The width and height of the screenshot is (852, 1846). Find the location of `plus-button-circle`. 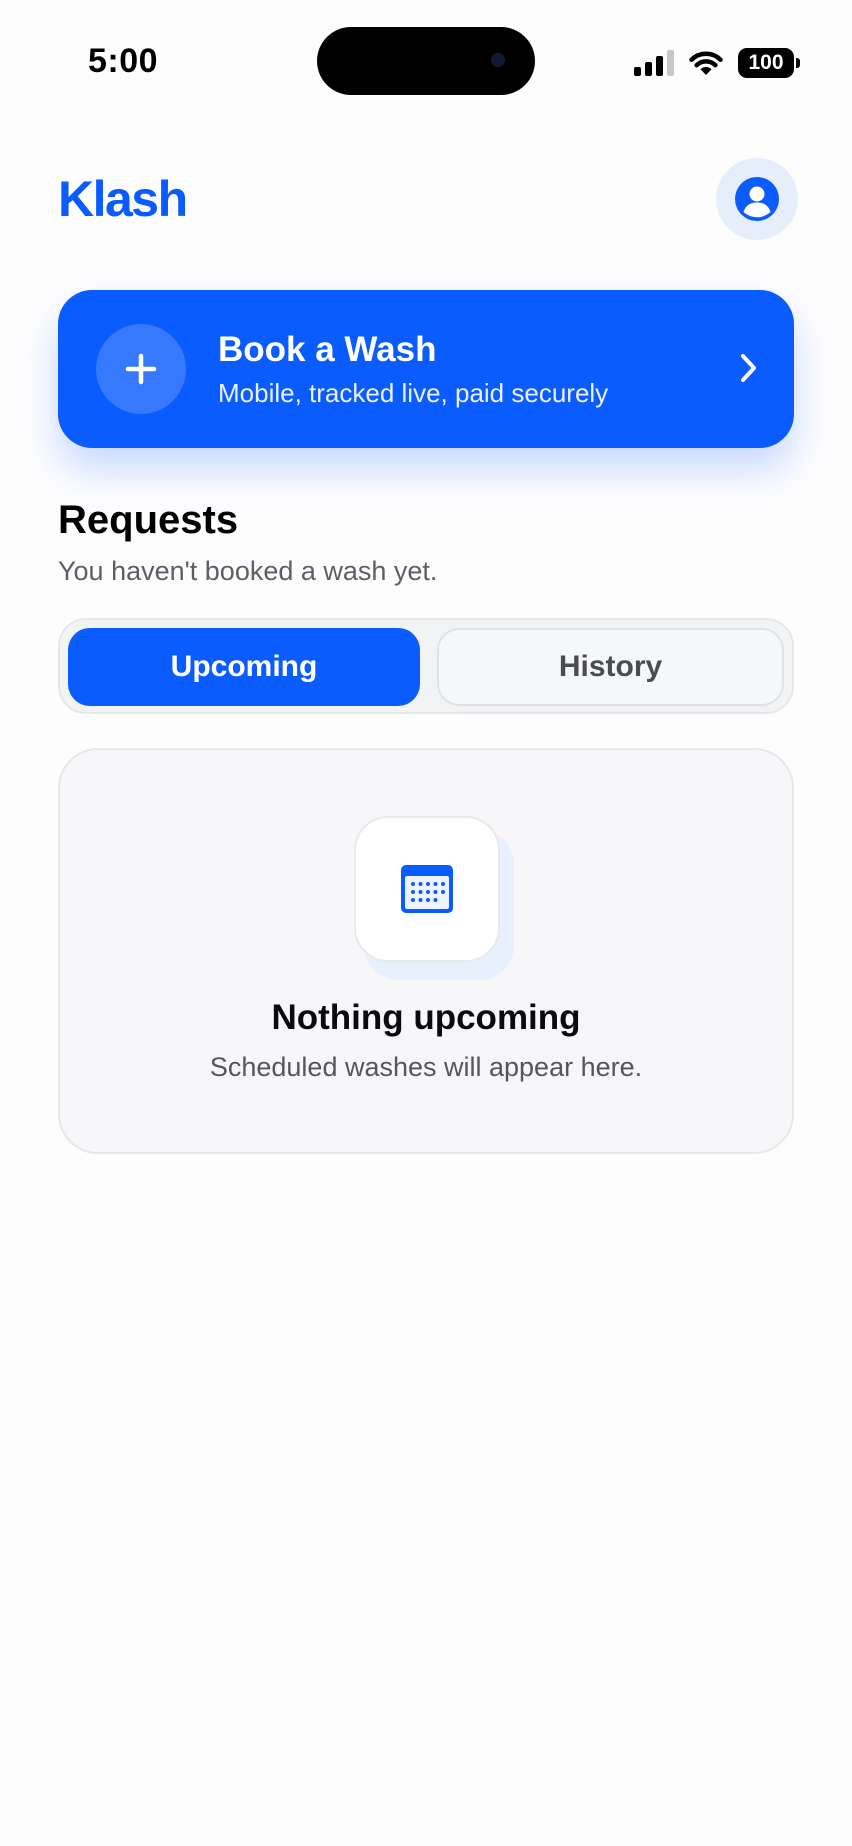

plus-button-circle is located at coordinates (141, 369).